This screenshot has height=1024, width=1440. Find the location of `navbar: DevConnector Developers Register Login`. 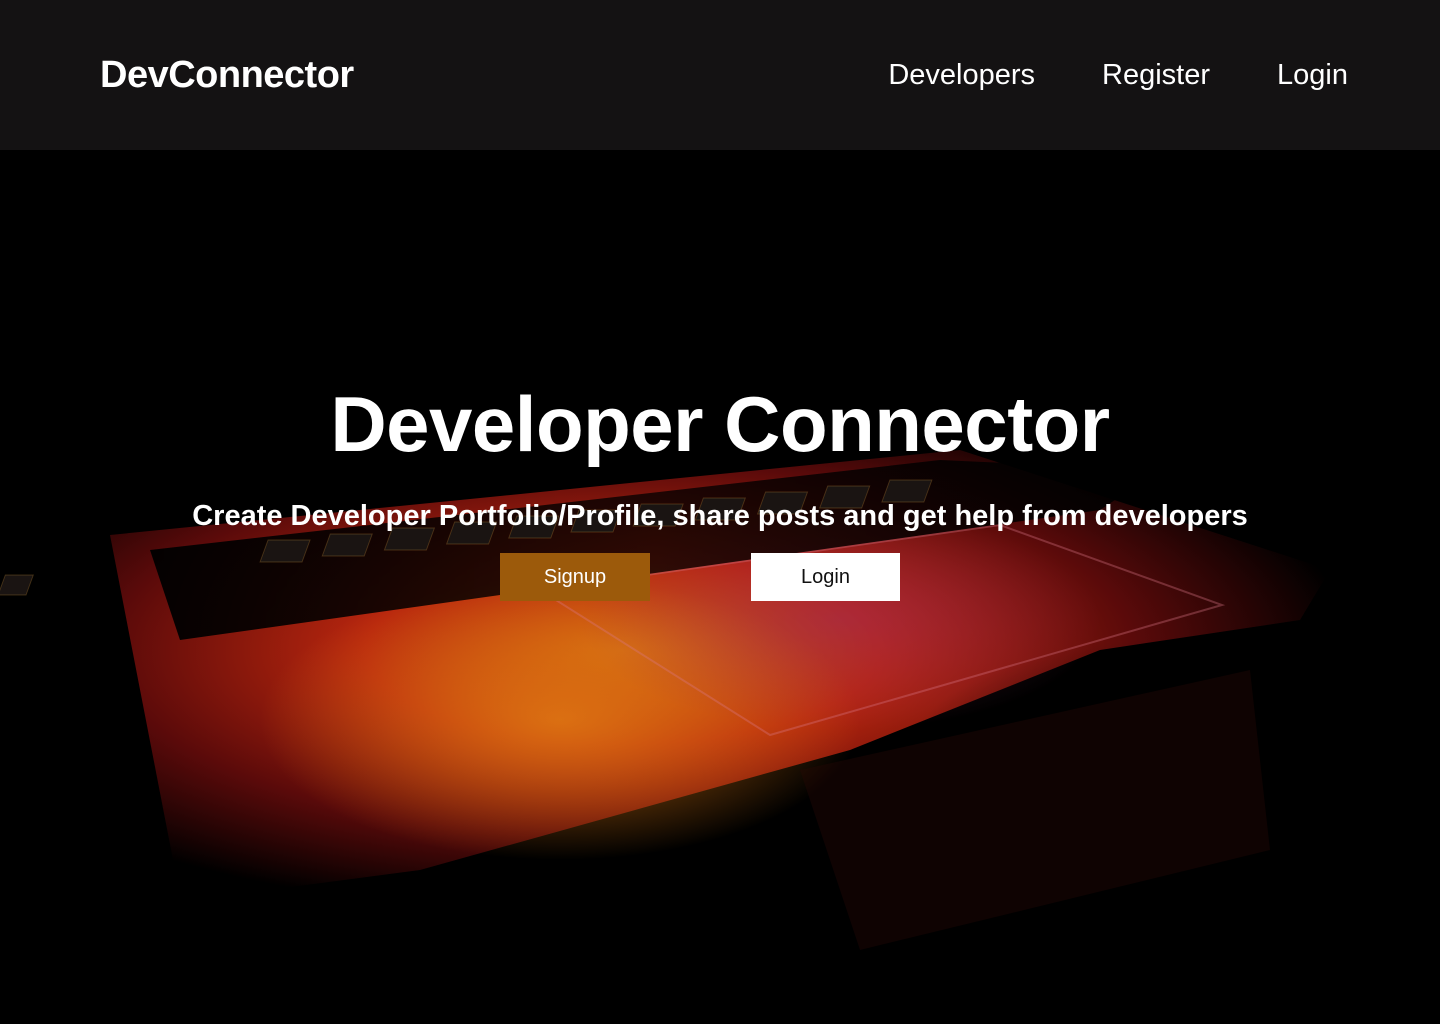

navbar: DevConnector Developers Register Login is located at coordinates (720, 75).